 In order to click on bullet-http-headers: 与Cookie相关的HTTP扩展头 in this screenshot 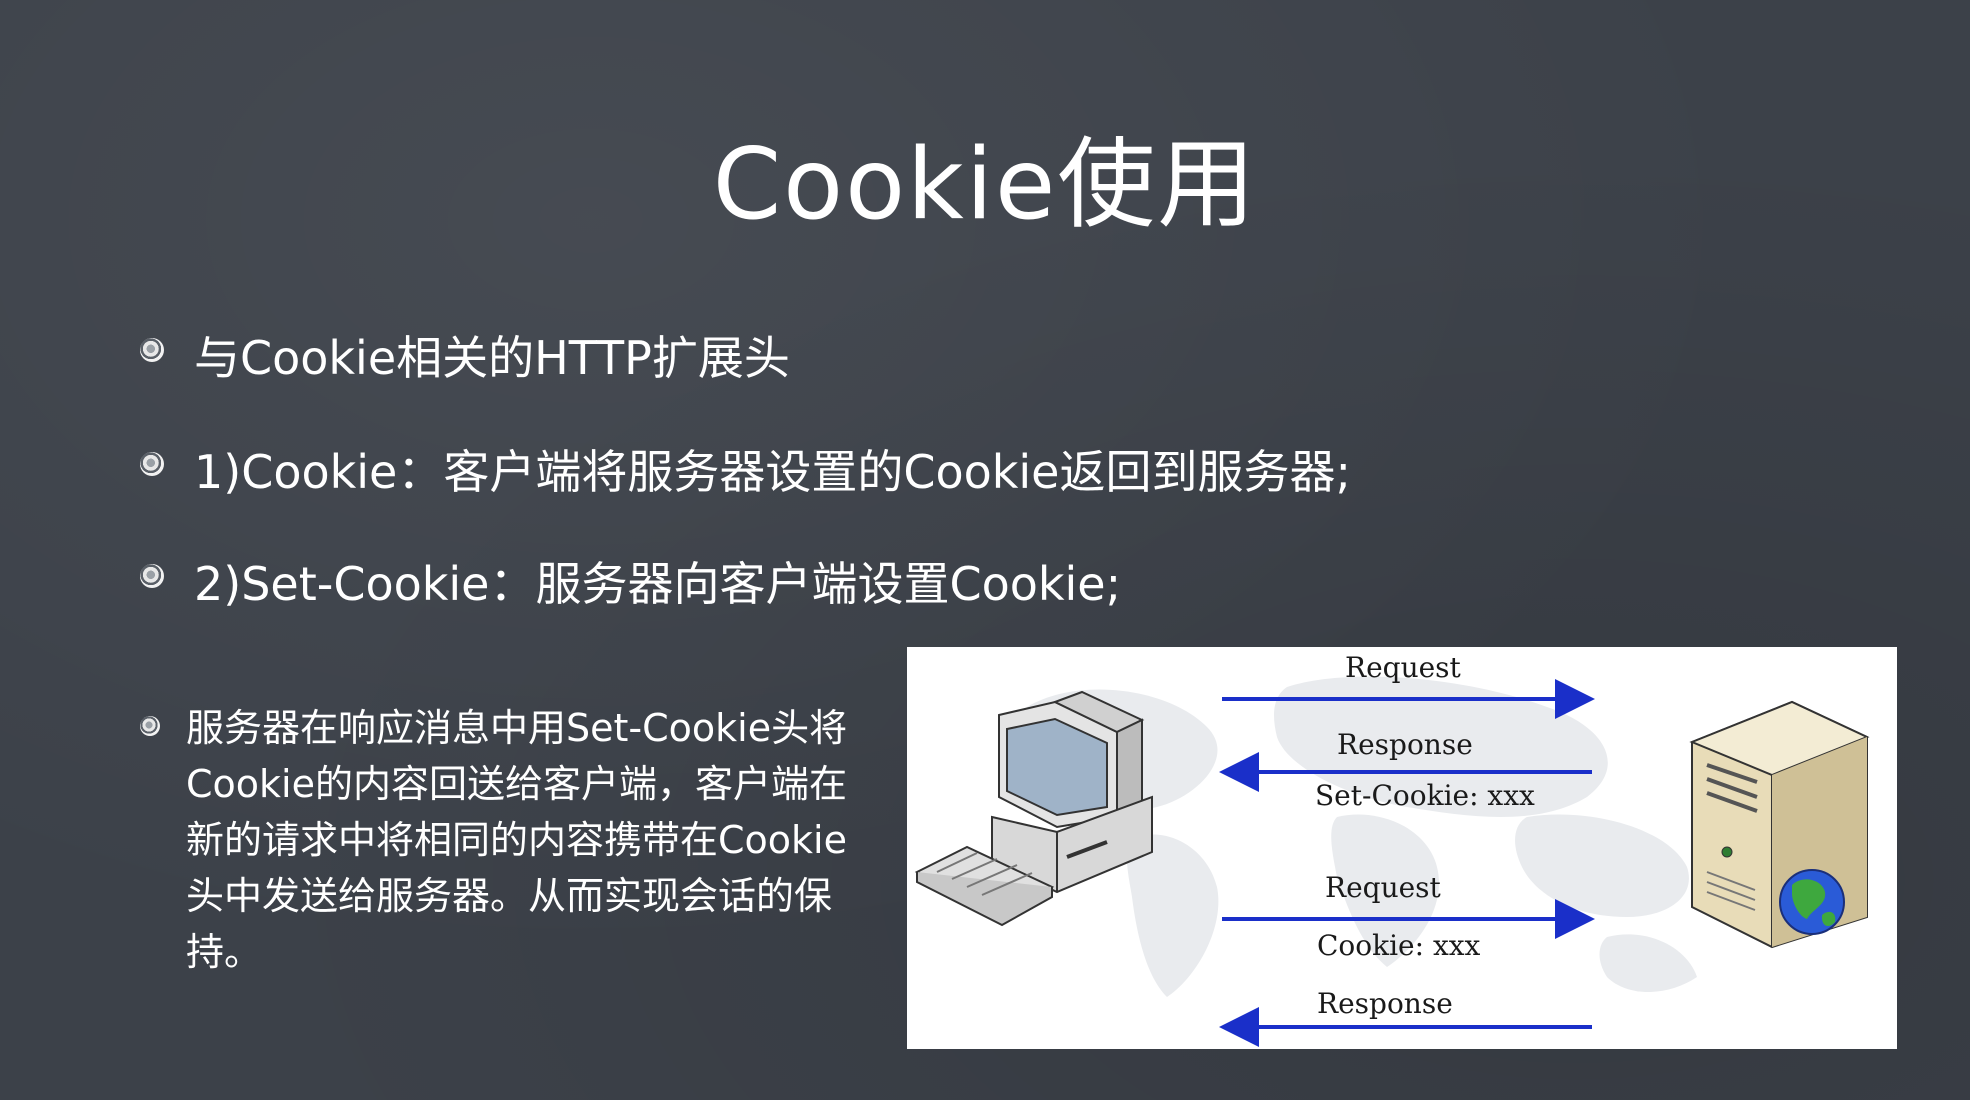, I will do `click(465, 355)`.